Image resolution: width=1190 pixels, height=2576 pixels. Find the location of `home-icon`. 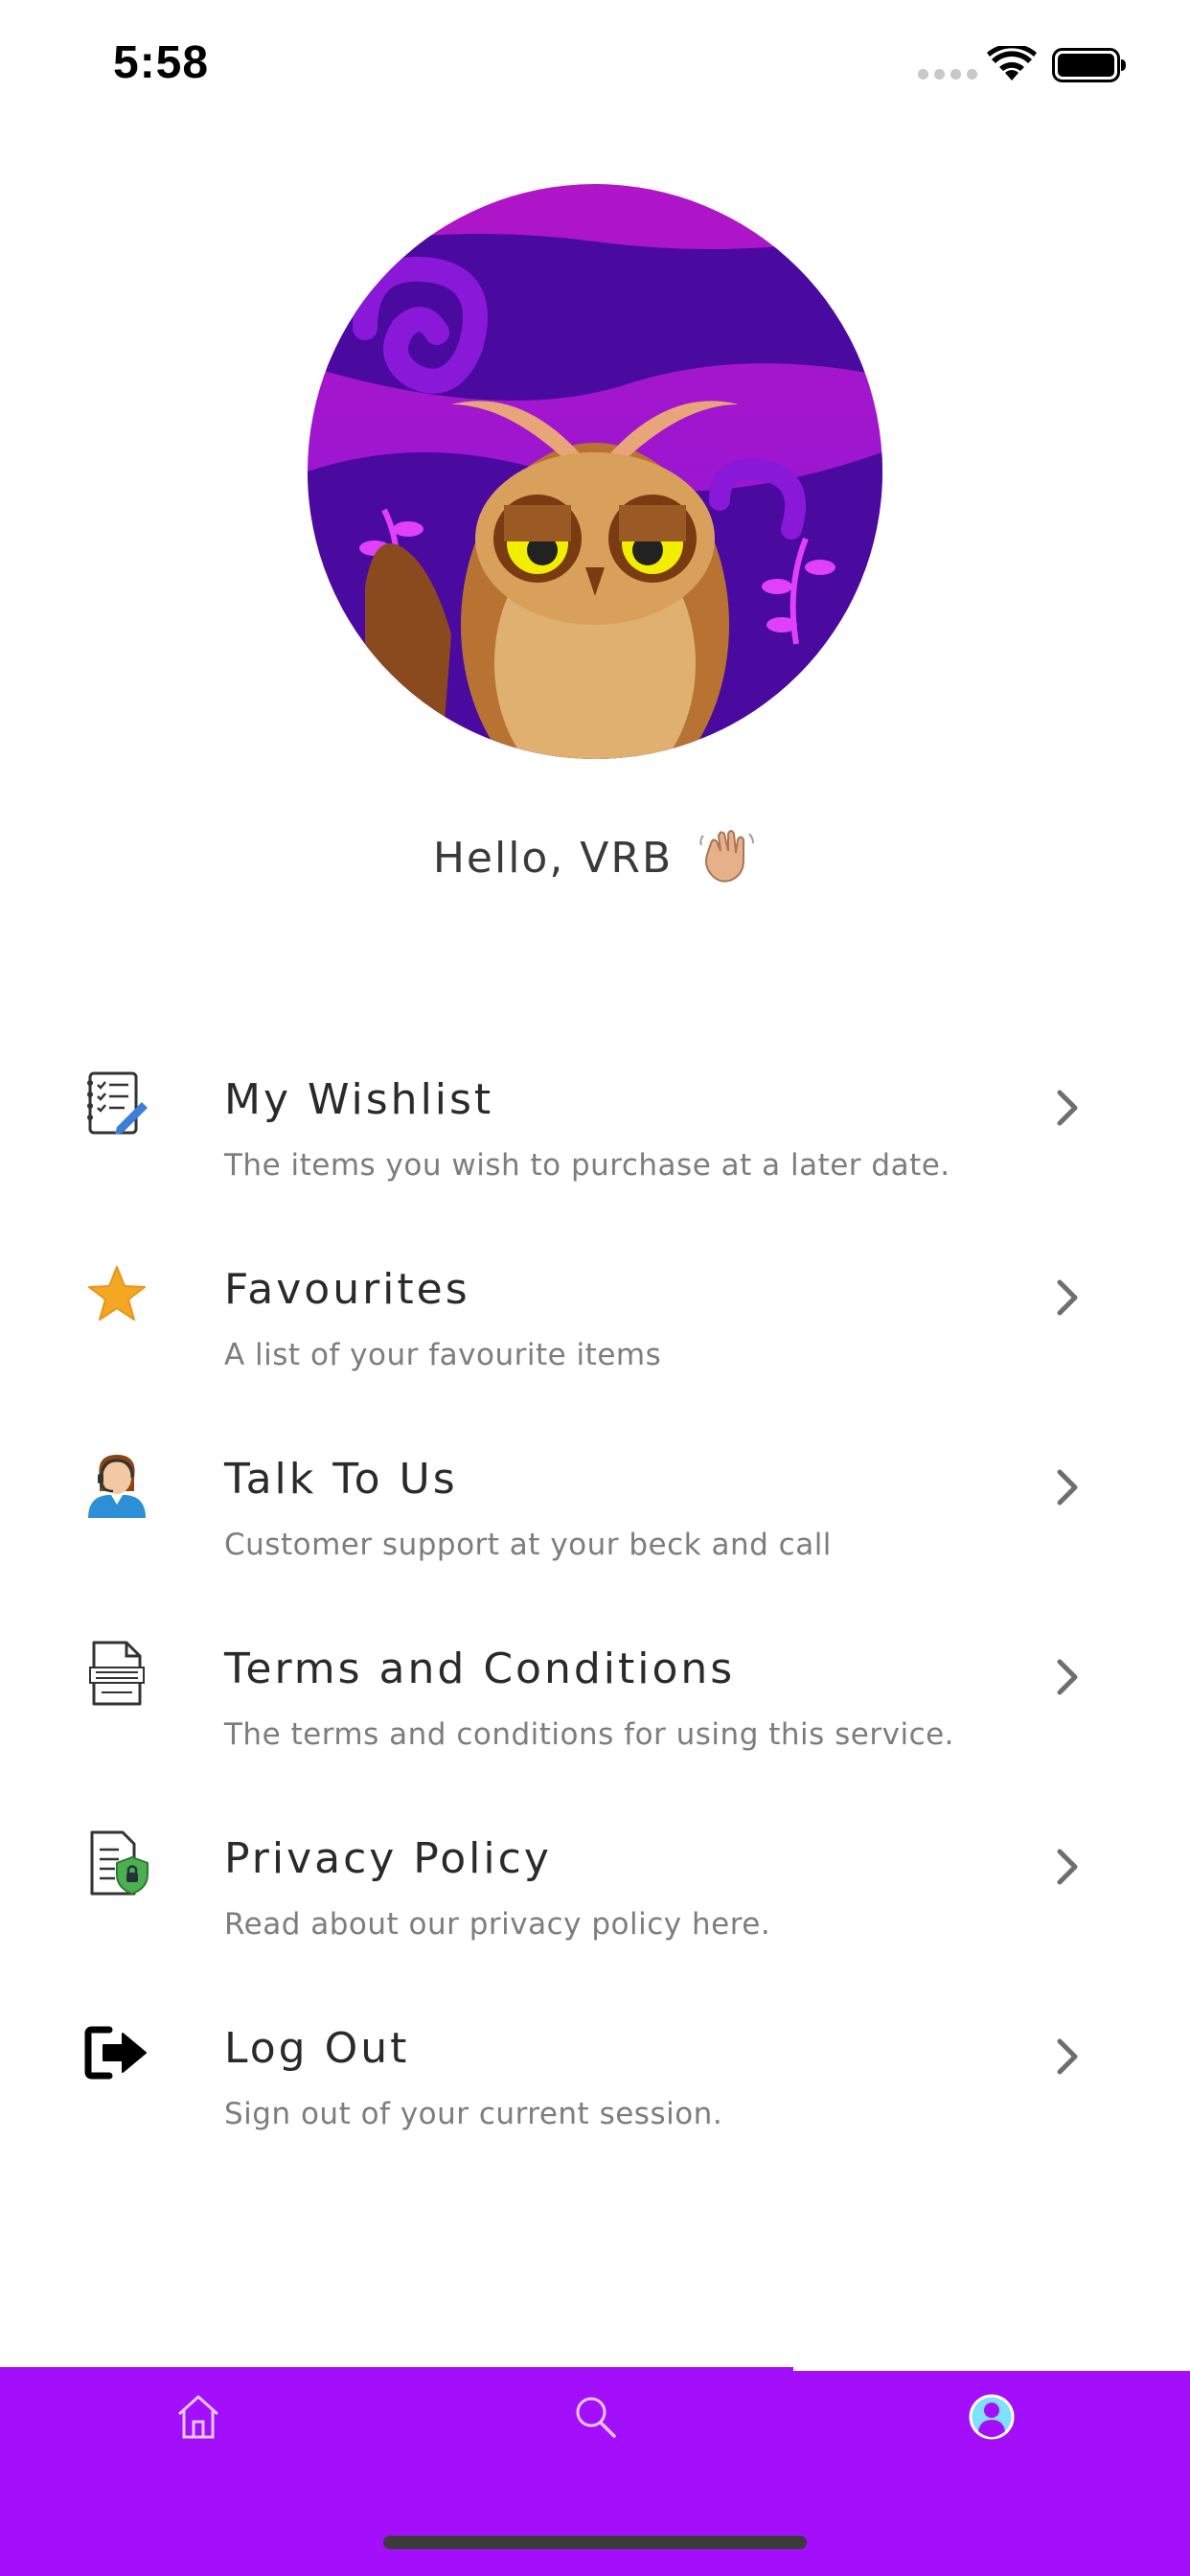

home-icon is located at coordinates (198, 2417).